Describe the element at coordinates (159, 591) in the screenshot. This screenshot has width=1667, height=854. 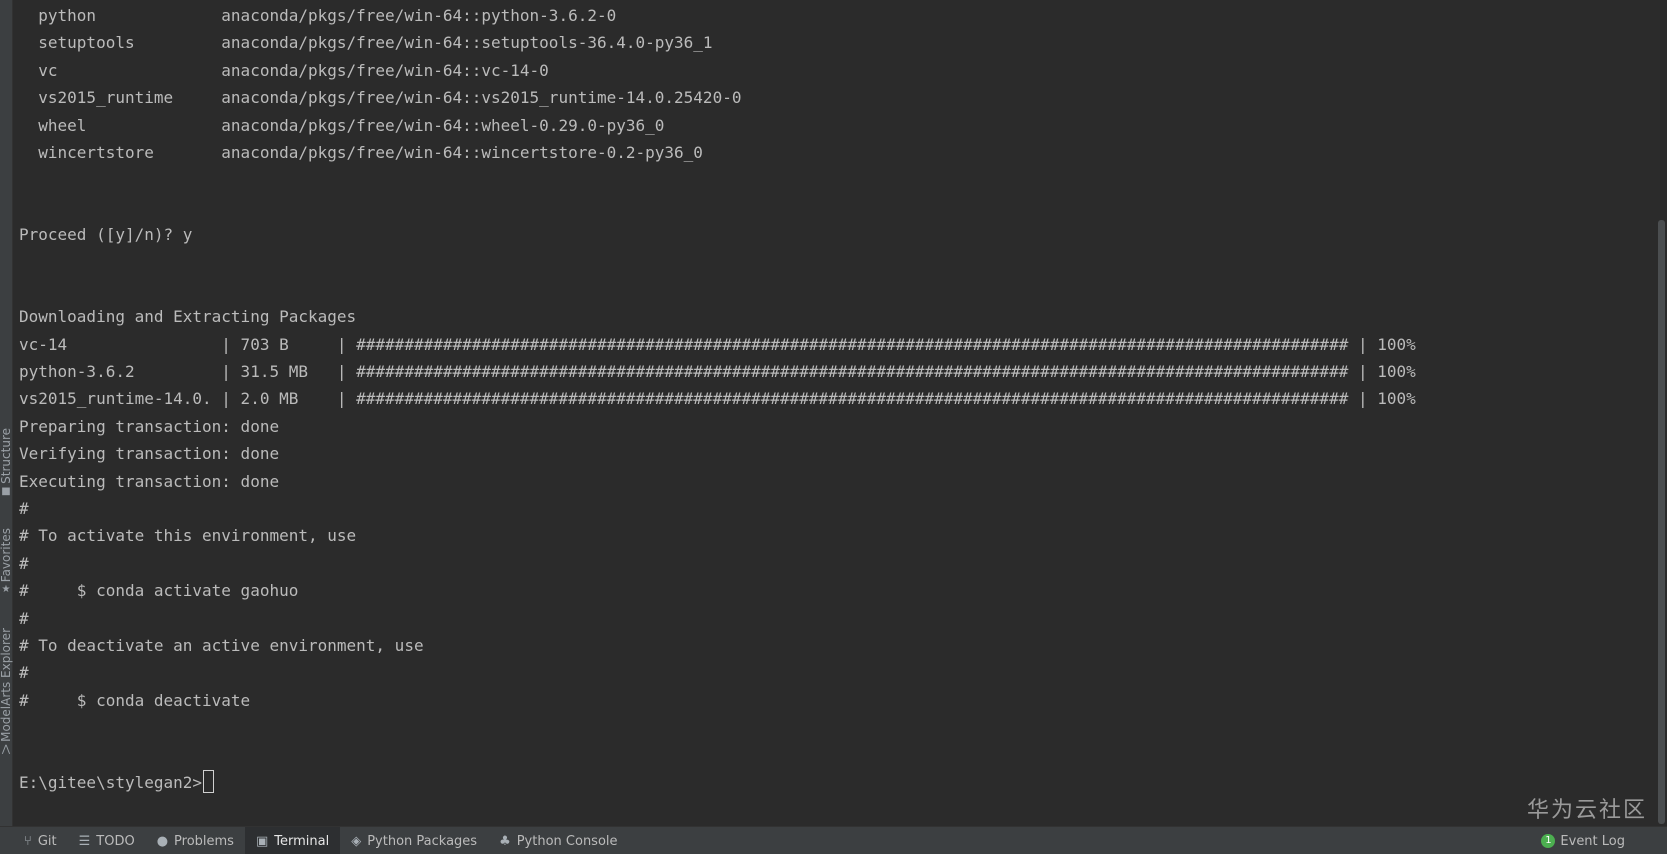
I see `terminal-line: # $ conda activate gaohuo` at that location.